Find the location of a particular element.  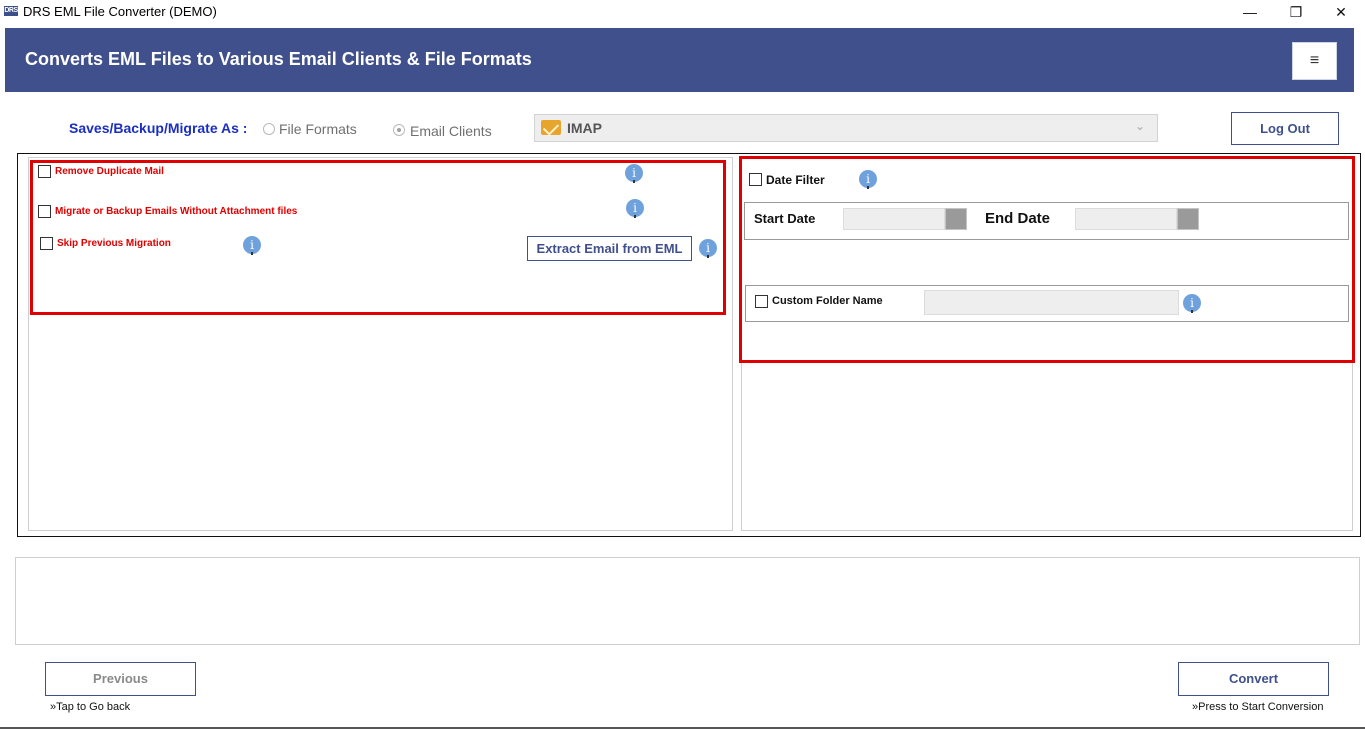

email-client-select: IMAP ⌄ is located at coordinates (846, 128).